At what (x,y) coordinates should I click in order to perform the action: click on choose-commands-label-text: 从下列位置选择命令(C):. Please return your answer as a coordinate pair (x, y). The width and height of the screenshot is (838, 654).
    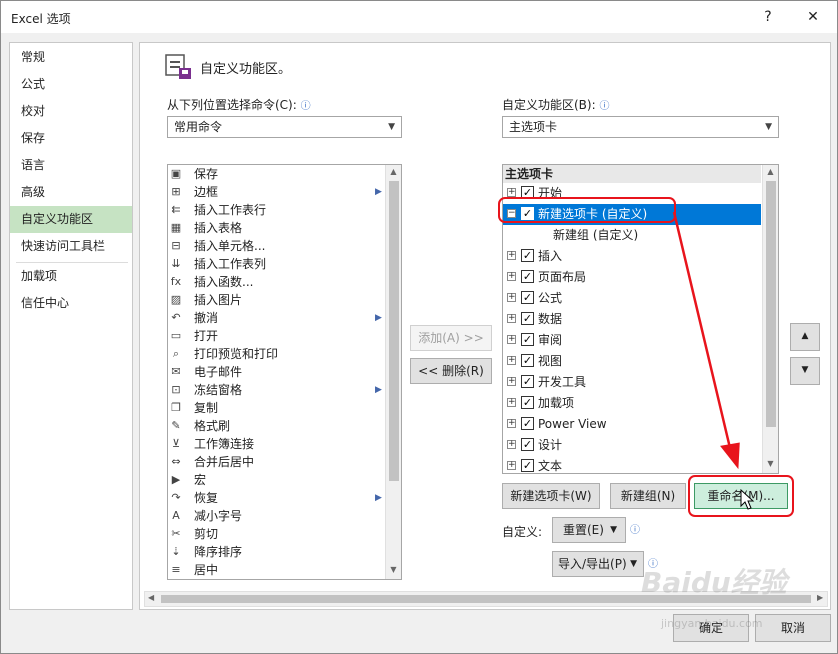
    Looking at the image, I should click on (232, 105).